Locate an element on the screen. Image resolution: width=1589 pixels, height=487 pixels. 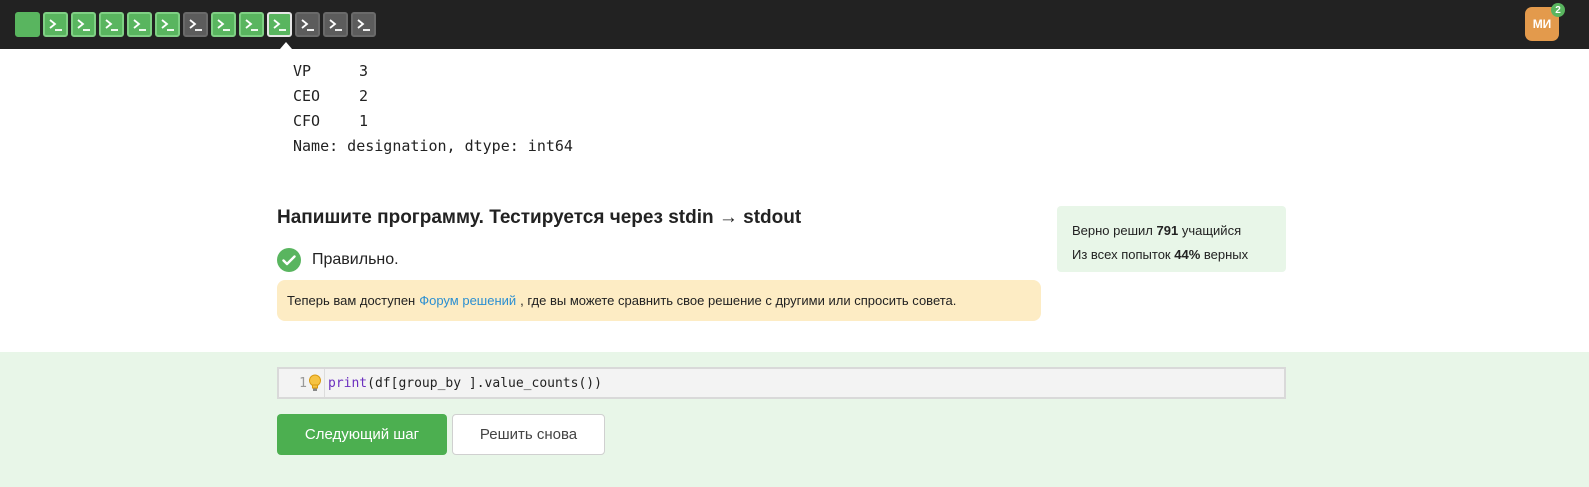
output-row: CEO 2 is located at coordinates (433, 96).